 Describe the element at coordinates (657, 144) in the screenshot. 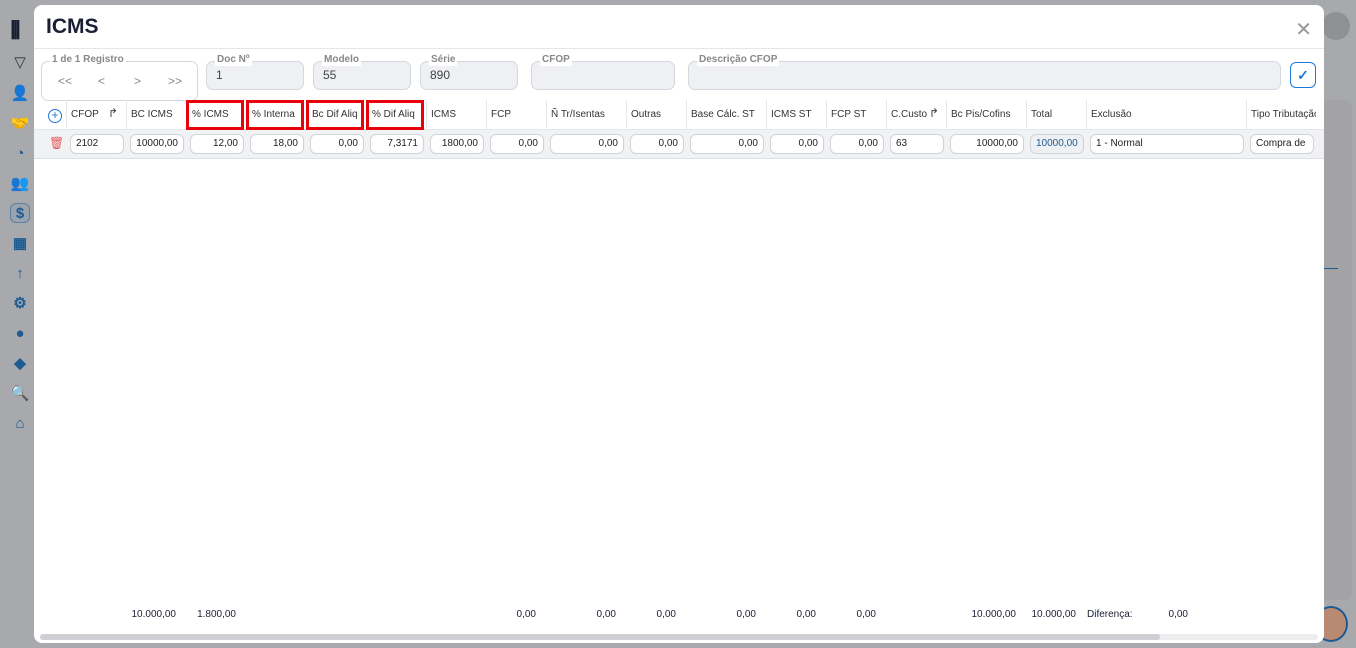

I see `cell-input-outras: 0,00` at that location.